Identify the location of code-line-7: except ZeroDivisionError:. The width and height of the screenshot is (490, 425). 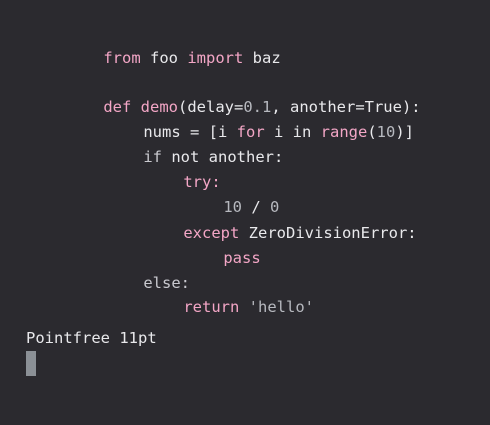
(281, 222).